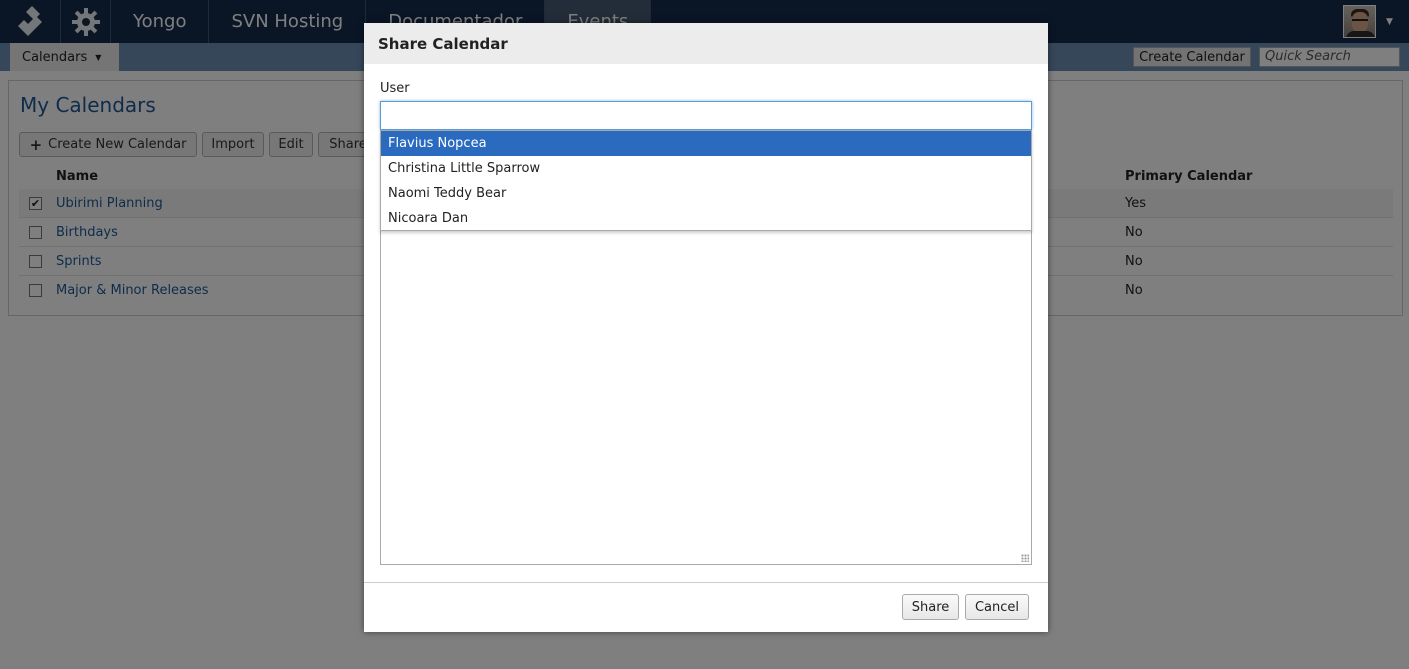  I want to click on dialog-footer: Share Cancel, so click(706, 607).